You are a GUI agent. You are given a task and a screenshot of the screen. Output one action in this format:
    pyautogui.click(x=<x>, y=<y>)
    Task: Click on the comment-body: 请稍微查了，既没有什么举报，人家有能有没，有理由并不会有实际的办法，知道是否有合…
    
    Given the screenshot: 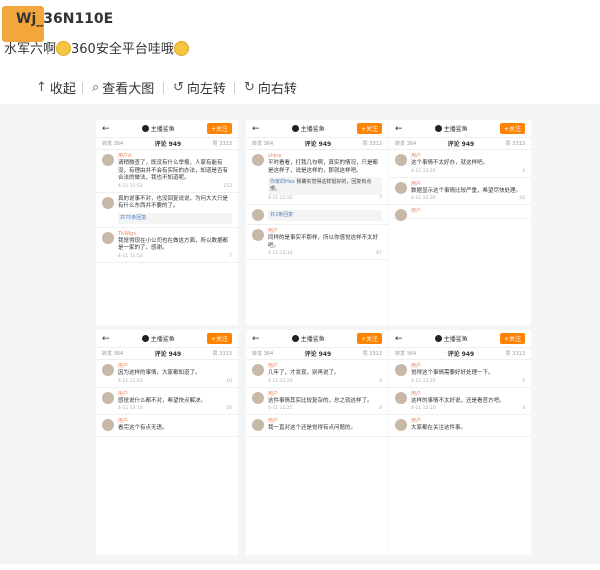 What is the action you would take?
    pyautogui.click(x=173, y=170)
    